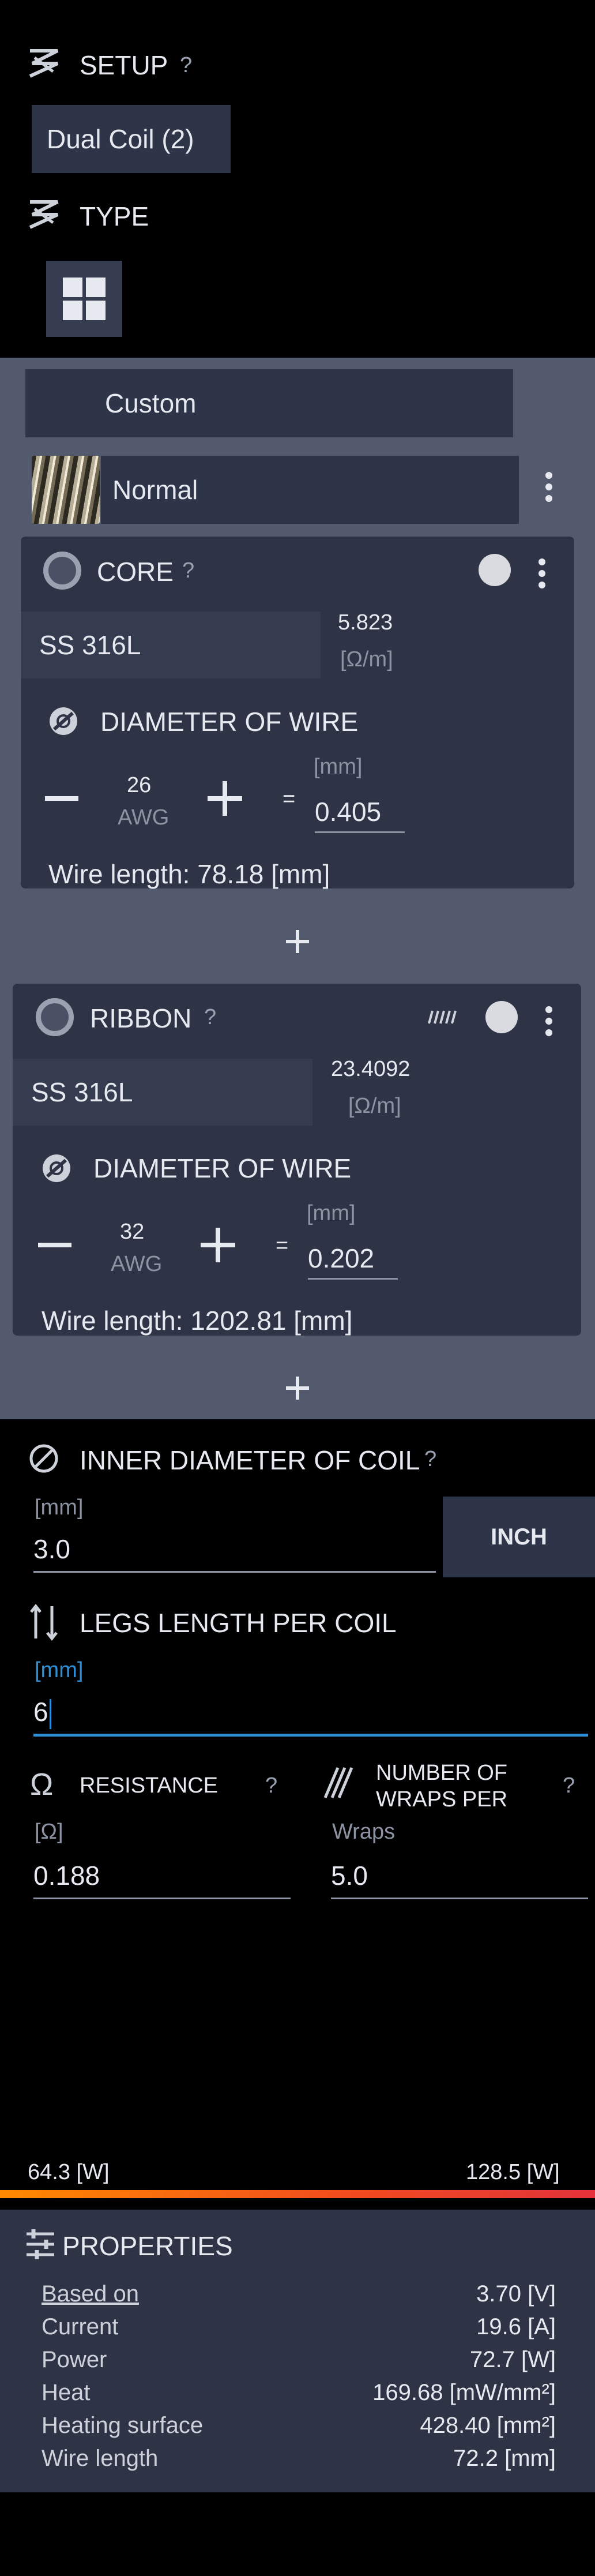 The height and width of the screenshot is (2576, 595). I want to click on core-color-dot, so click(495, 570).